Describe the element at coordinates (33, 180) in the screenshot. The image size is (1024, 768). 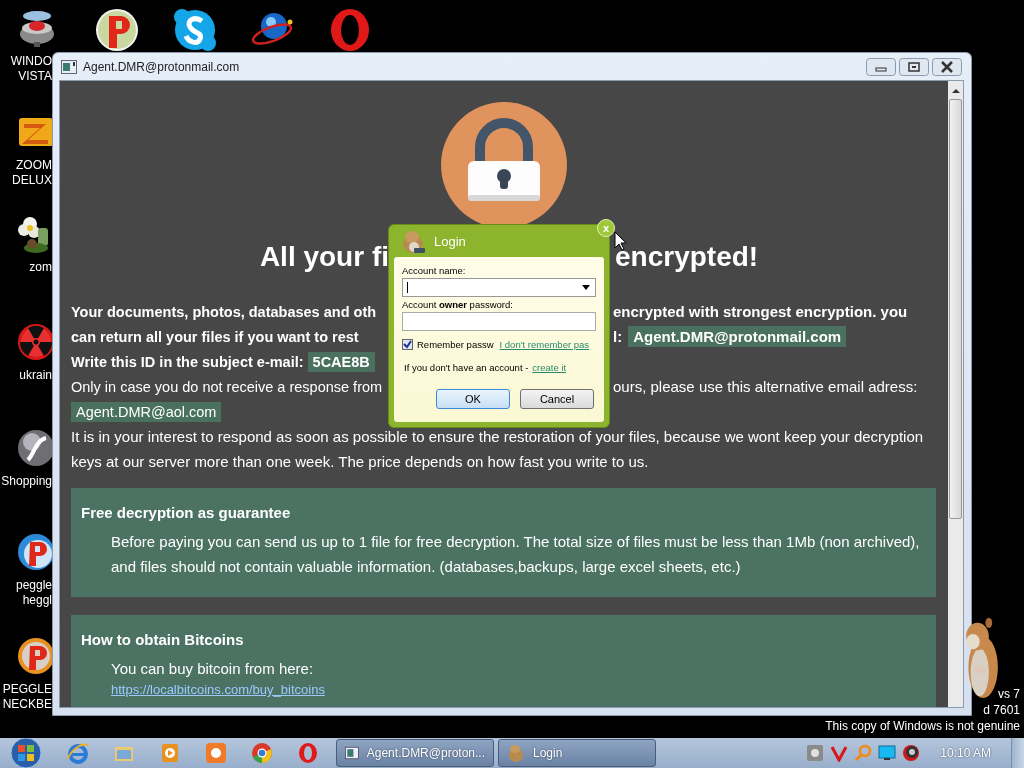
I see `icon-label: DELUX` at that location.